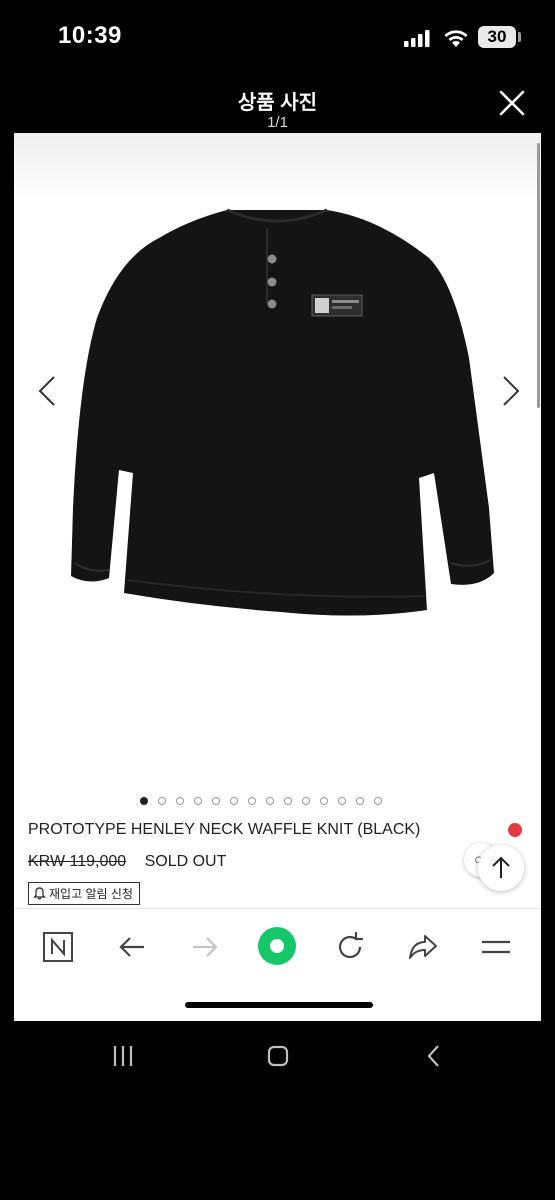  Describe the element at coordinates (538, 275) in the screenshot. I see `scrollbar` at that location.